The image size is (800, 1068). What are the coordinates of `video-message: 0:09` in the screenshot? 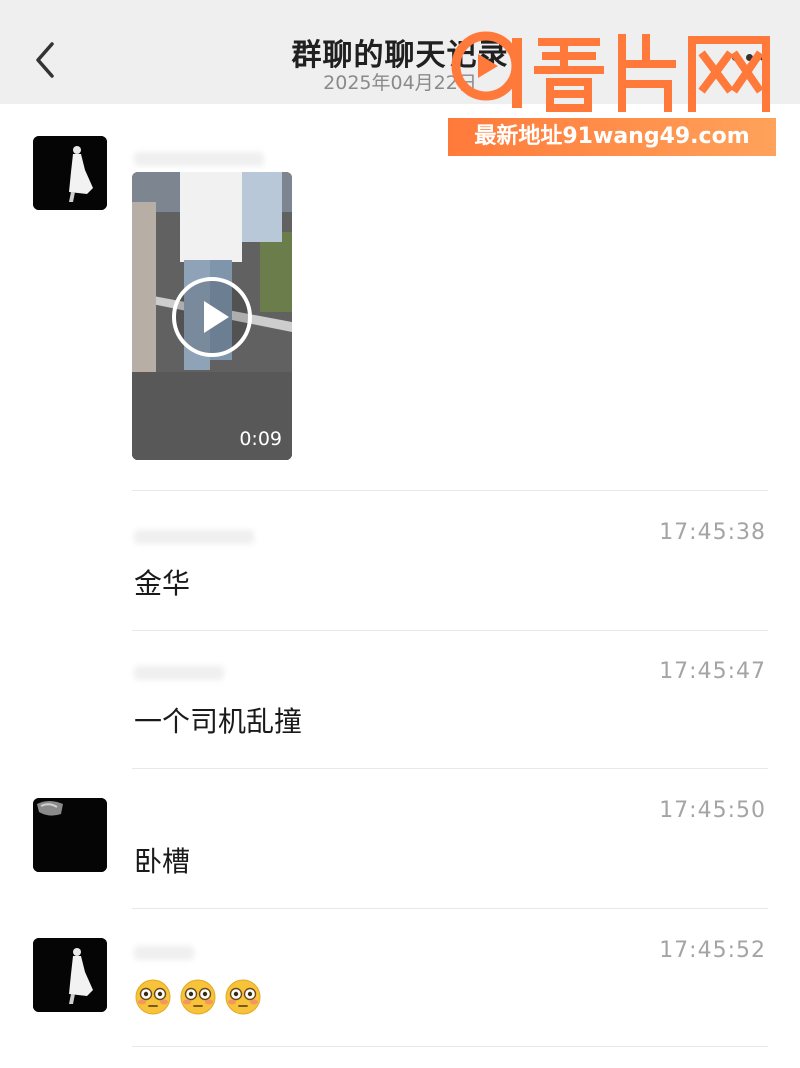 It's located at (212, 316).